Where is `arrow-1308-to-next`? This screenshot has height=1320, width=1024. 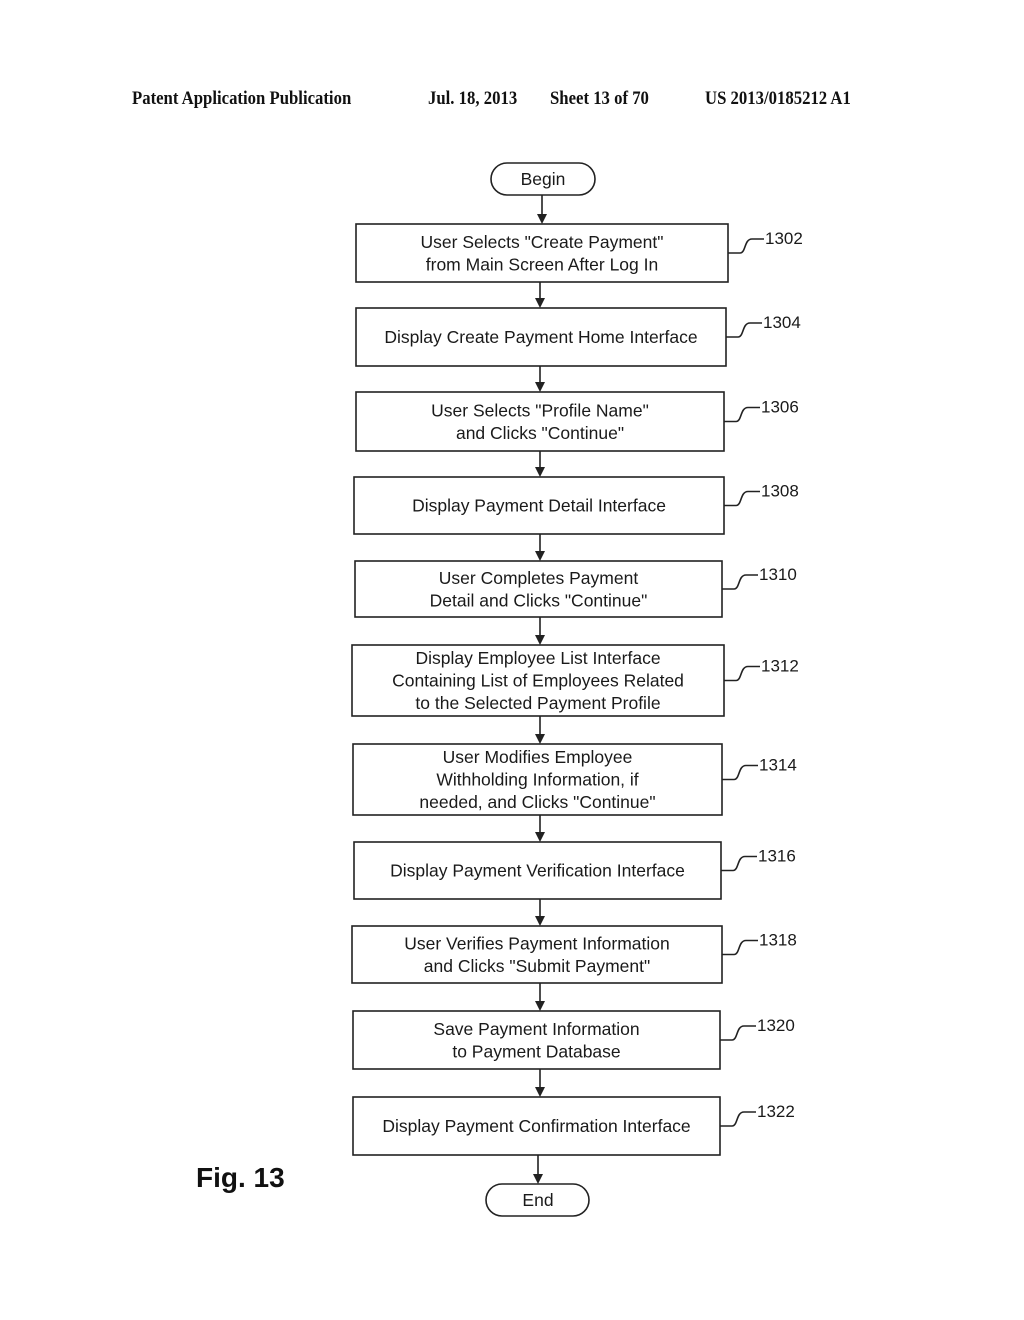
arrow-1308-to-next is located at coordinates (540, 547).